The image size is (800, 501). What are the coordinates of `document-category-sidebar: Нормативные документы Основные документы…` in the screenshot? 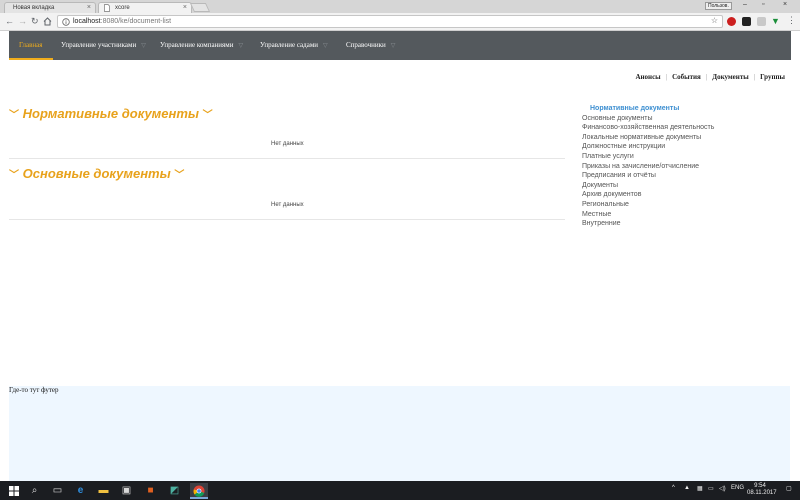 It's located at (682, 166).